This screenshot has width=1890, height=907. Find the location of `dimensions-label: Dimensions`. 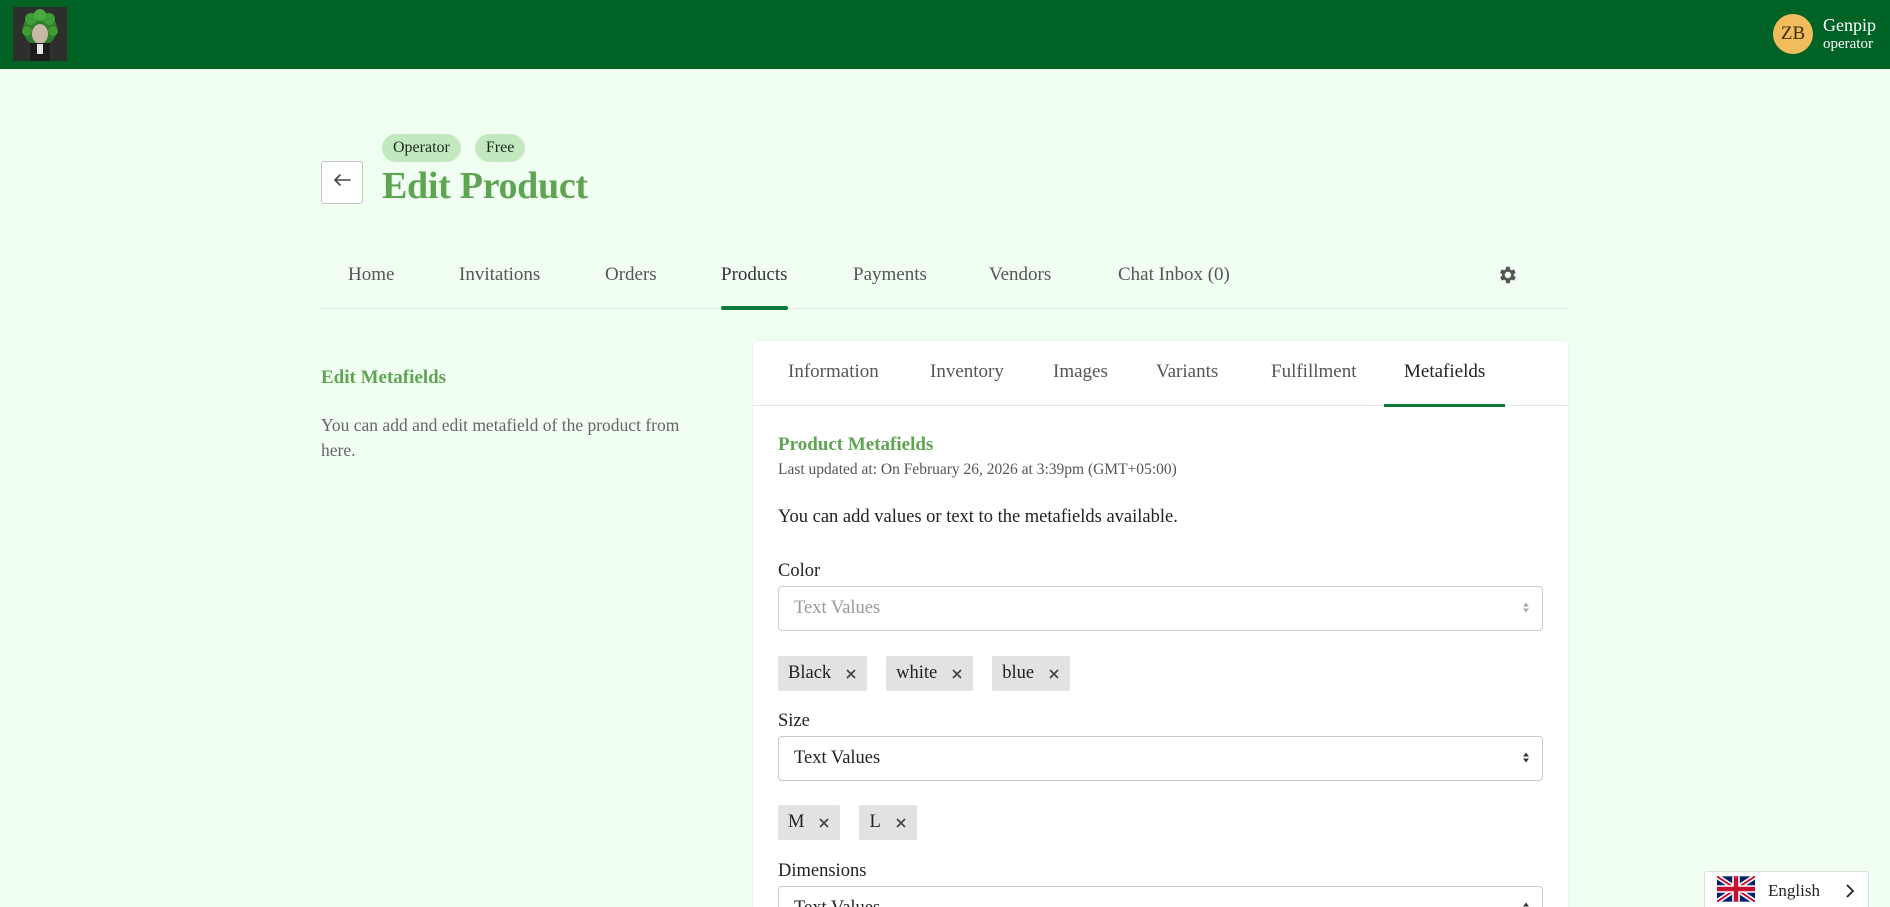

dimensions-label: Dimensions is located at coordinates (822, 871).